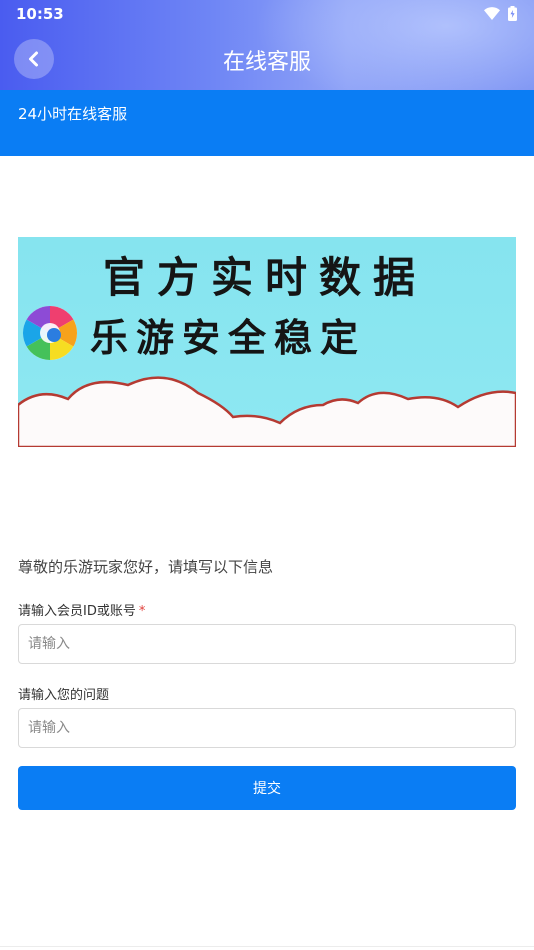 The width and height of the screenshot is (534, 950). What do you see at coordinates (73, 114) in the screenshot?
I see `band-title: 24小时在线客服` at bounding box center [73, 114].